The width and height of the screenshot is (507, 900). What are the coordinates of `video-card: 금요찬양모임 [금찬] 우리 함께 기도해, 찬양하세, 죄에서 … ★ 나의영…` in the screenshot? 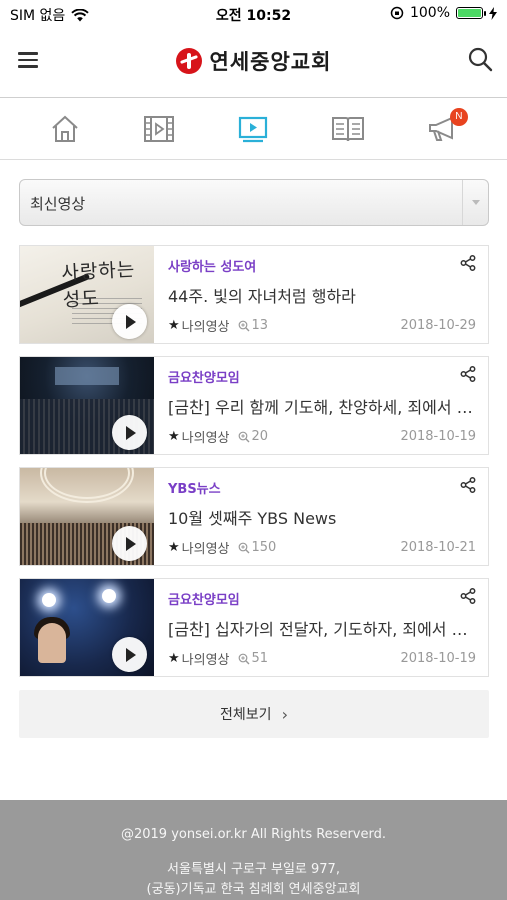 It's located at (254, 405).